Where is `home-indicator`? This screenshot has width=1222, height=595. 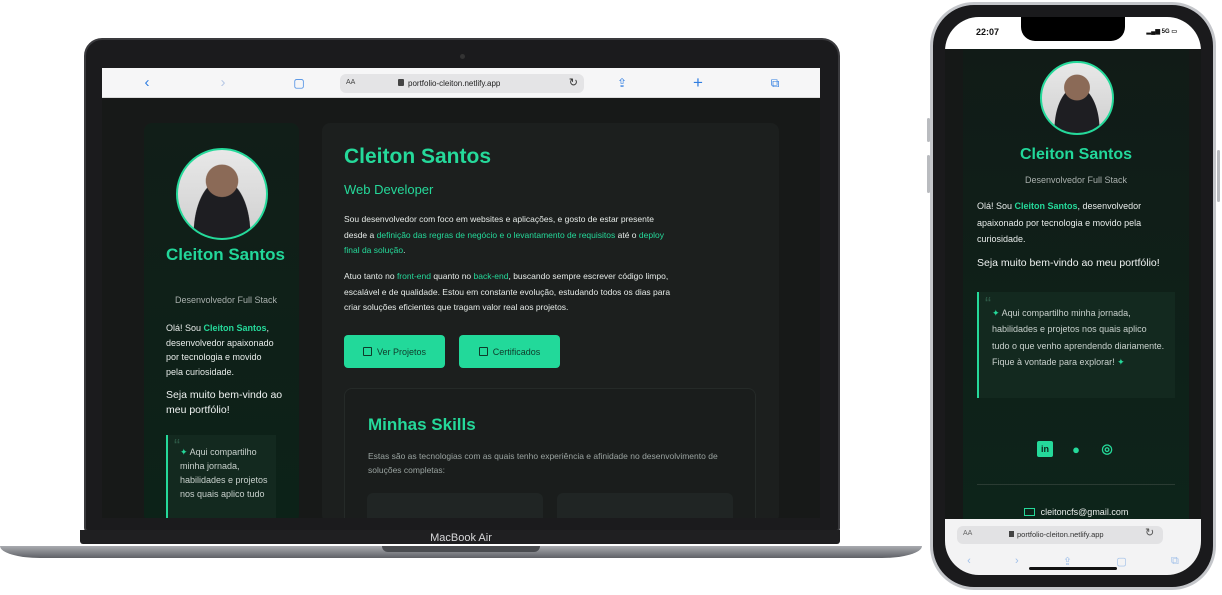
home-indicator is located at coordinates (1073, 568).